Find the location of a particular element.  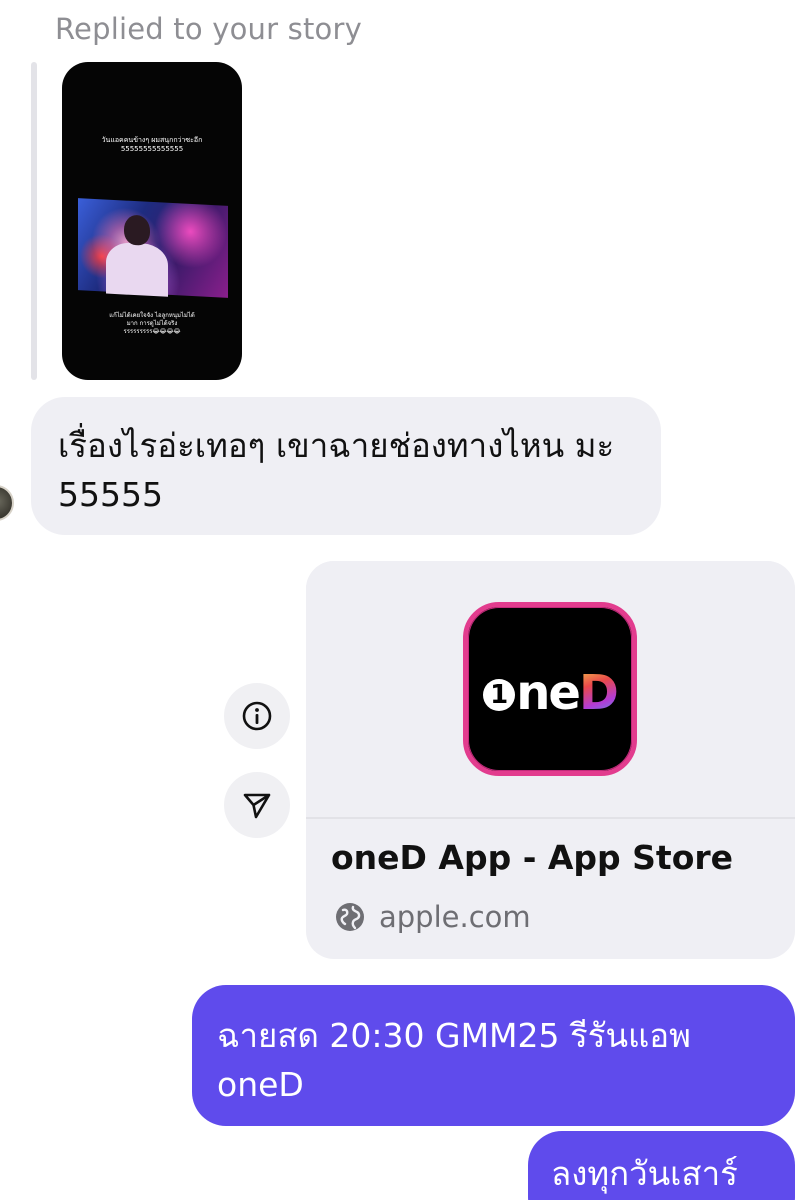

sender-avatar is located at coordinates (7, 503).